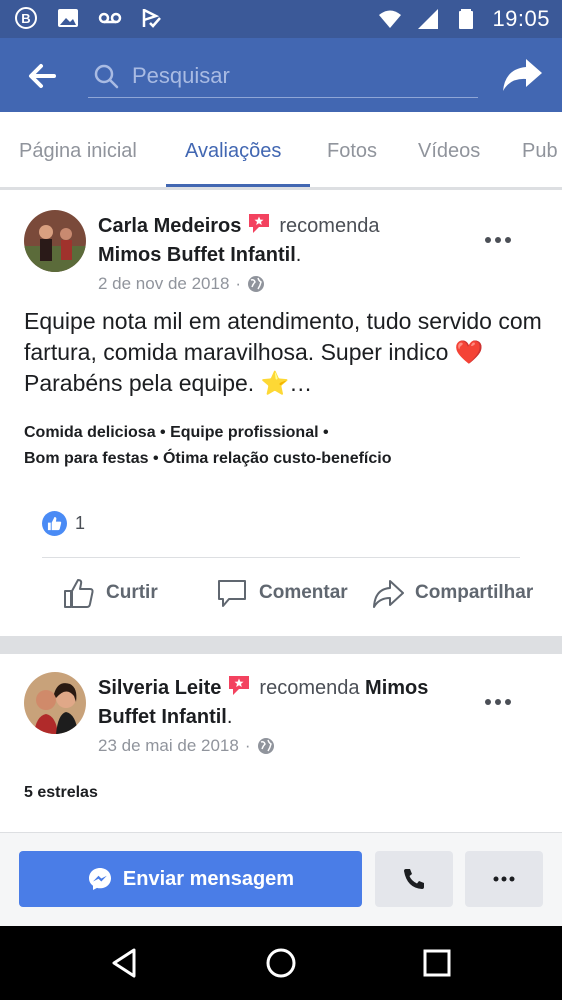  What do you see at coordinates (540, 151) in the screenshot?
I see `tab-posts: Pub` at bounding box center [540, 151].